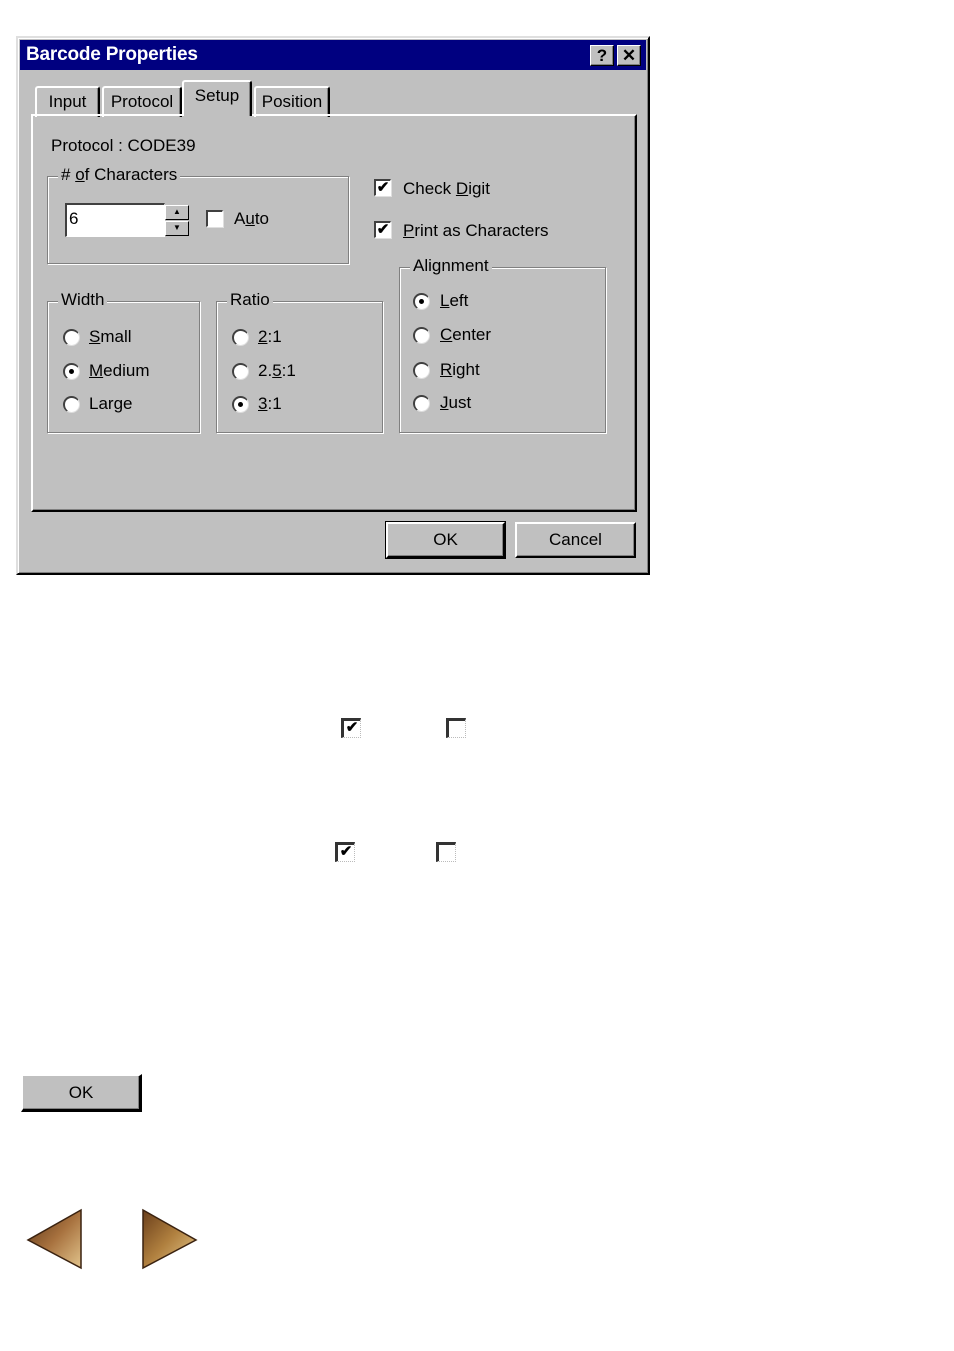 The height and width of the screenshot is (1351, 954). I want to click on arrow-down-icon: ▼, so click(177, 227).